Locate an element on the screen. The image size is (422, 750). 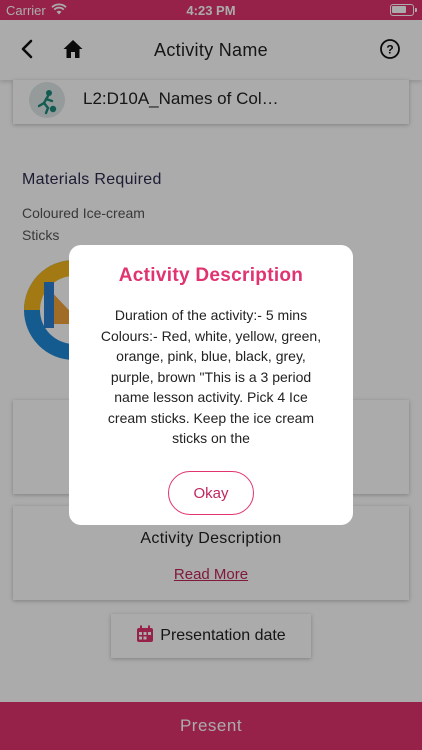
okay-button: Okay is located at coordinates (211, 493).